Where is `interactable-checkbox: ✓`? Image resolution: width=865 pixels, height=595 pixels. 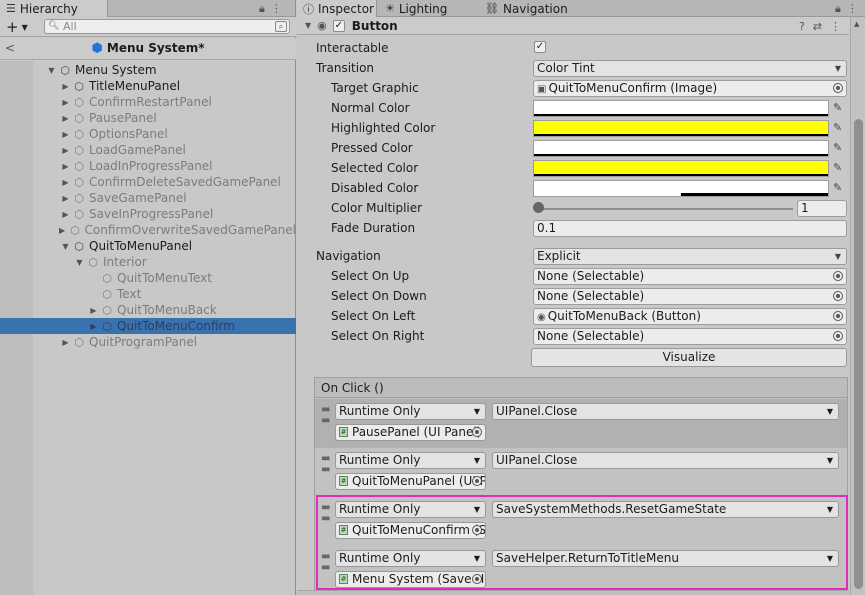 interactable-checkbox: ✓ is located at coordinates (540, 47).